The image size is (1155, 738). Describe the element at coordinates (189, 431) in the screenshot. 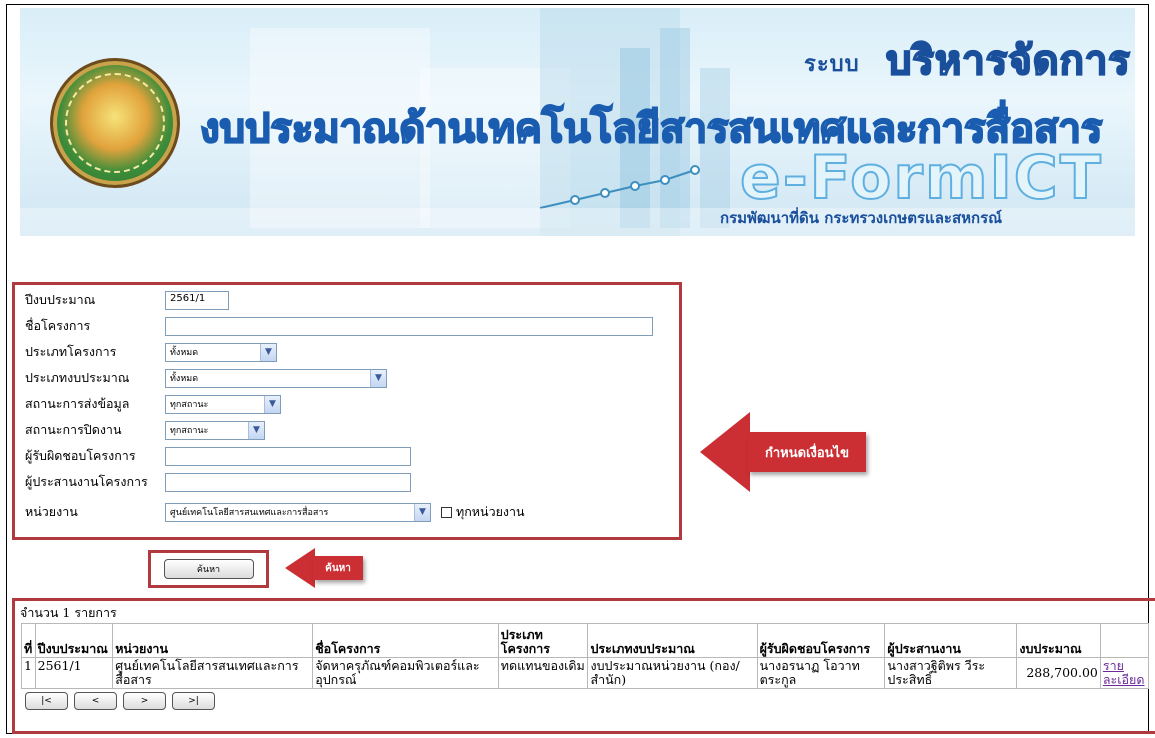

I see `close-status-value: ทุกสถานะ` at that location.